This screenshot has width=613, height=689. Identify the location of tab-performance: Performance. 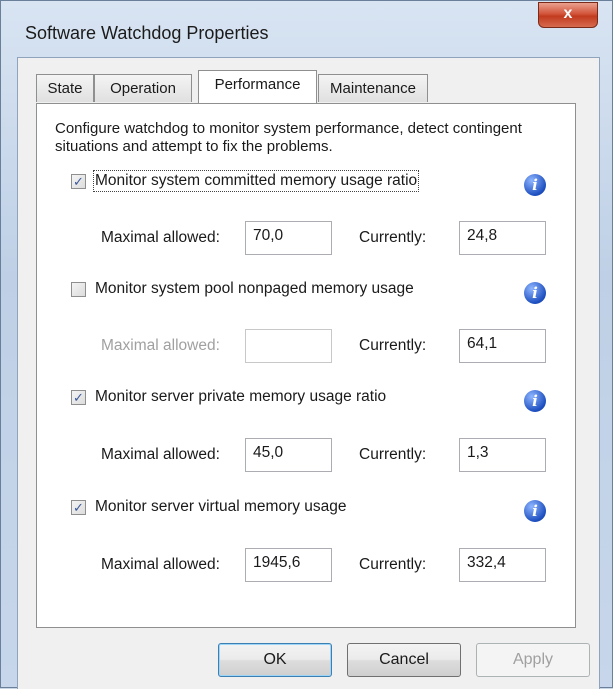
(257, 86).